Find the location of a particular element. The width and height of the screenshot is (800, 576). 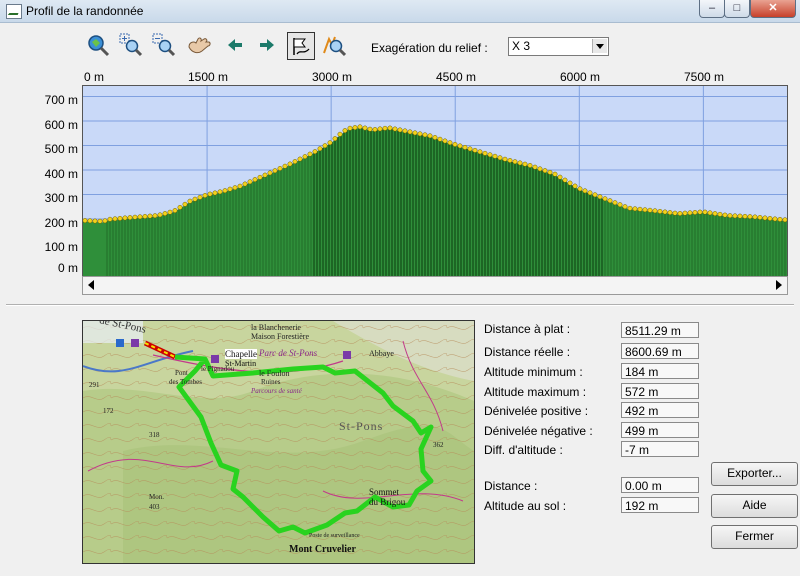

map-label: 403 is located at coordinates (154, 507).